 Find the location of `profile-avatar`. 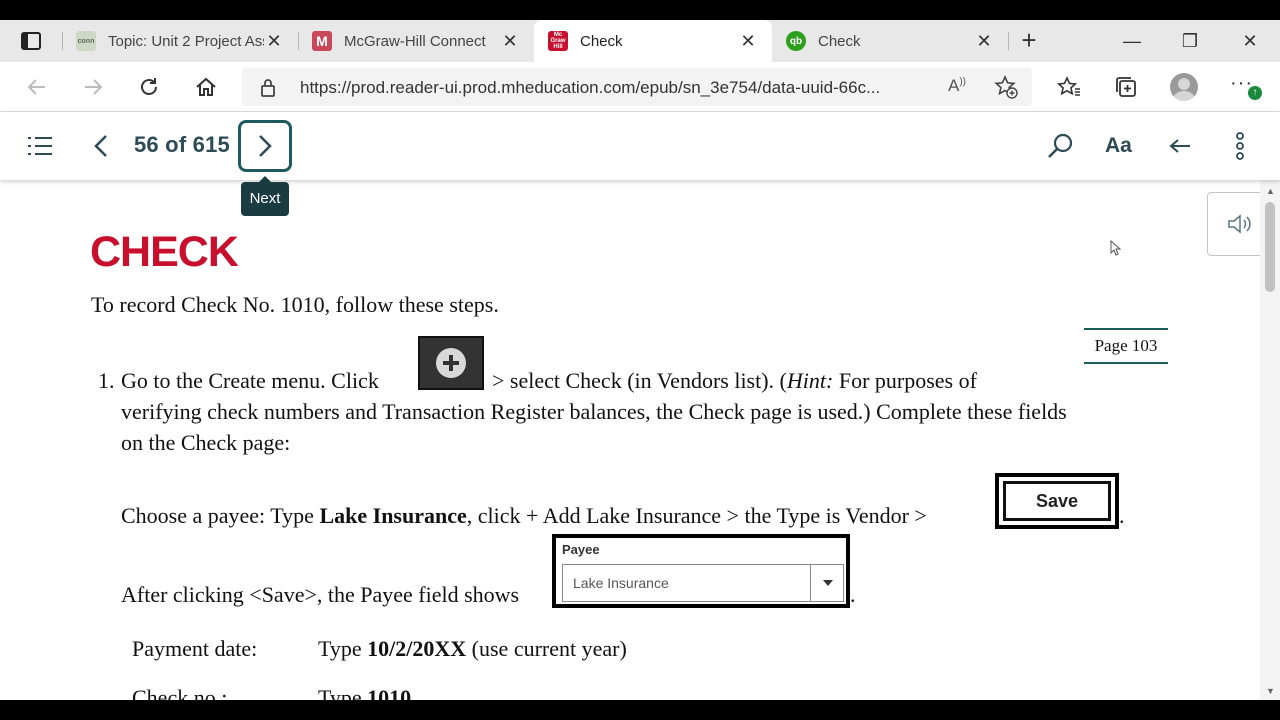

profile-avatar is located at coordinates (1184, 87).